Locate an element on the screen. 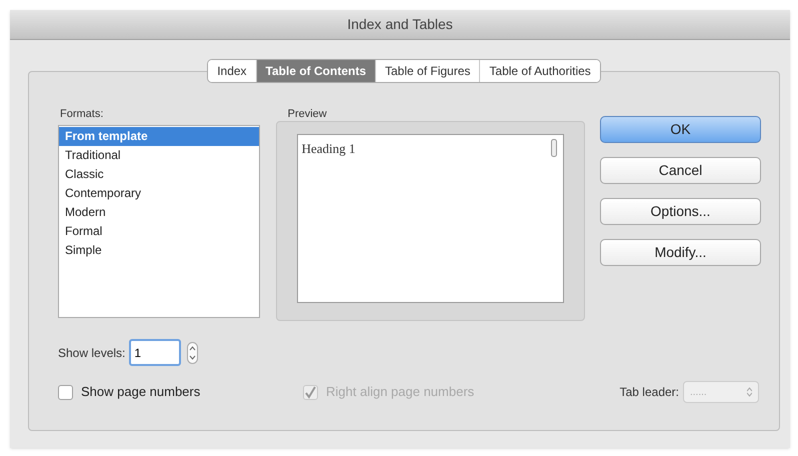  format-item: Modern is located at coordinates (159, 212).